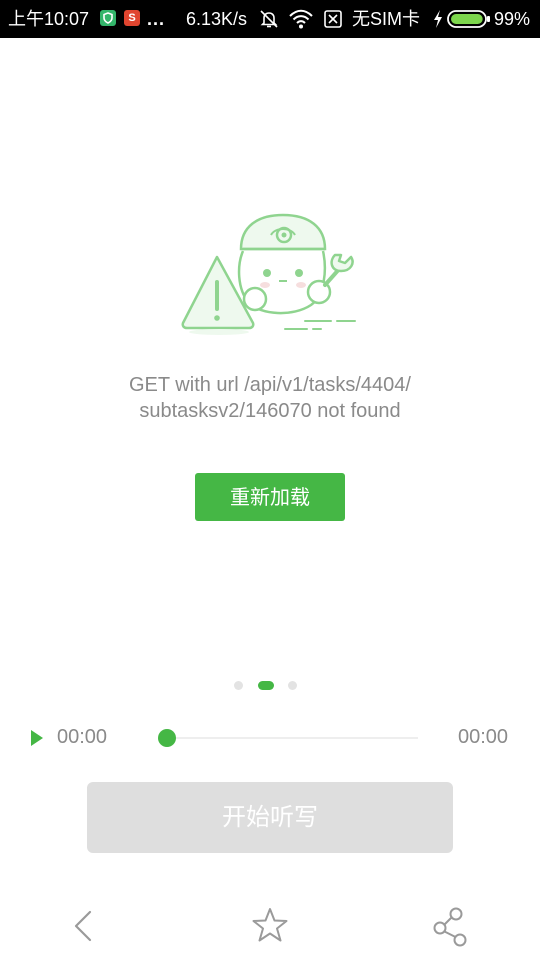  I want to click on charging-icon, so click(438, 21).